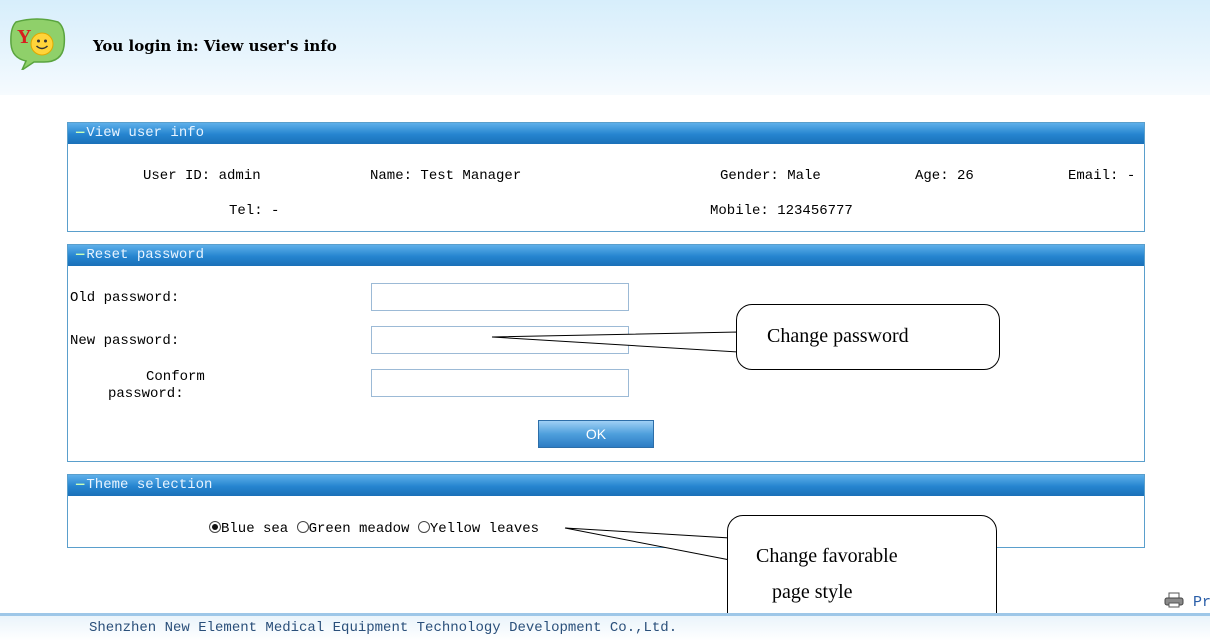  I want to click on user-info-title: View user info, so click(145, 133).